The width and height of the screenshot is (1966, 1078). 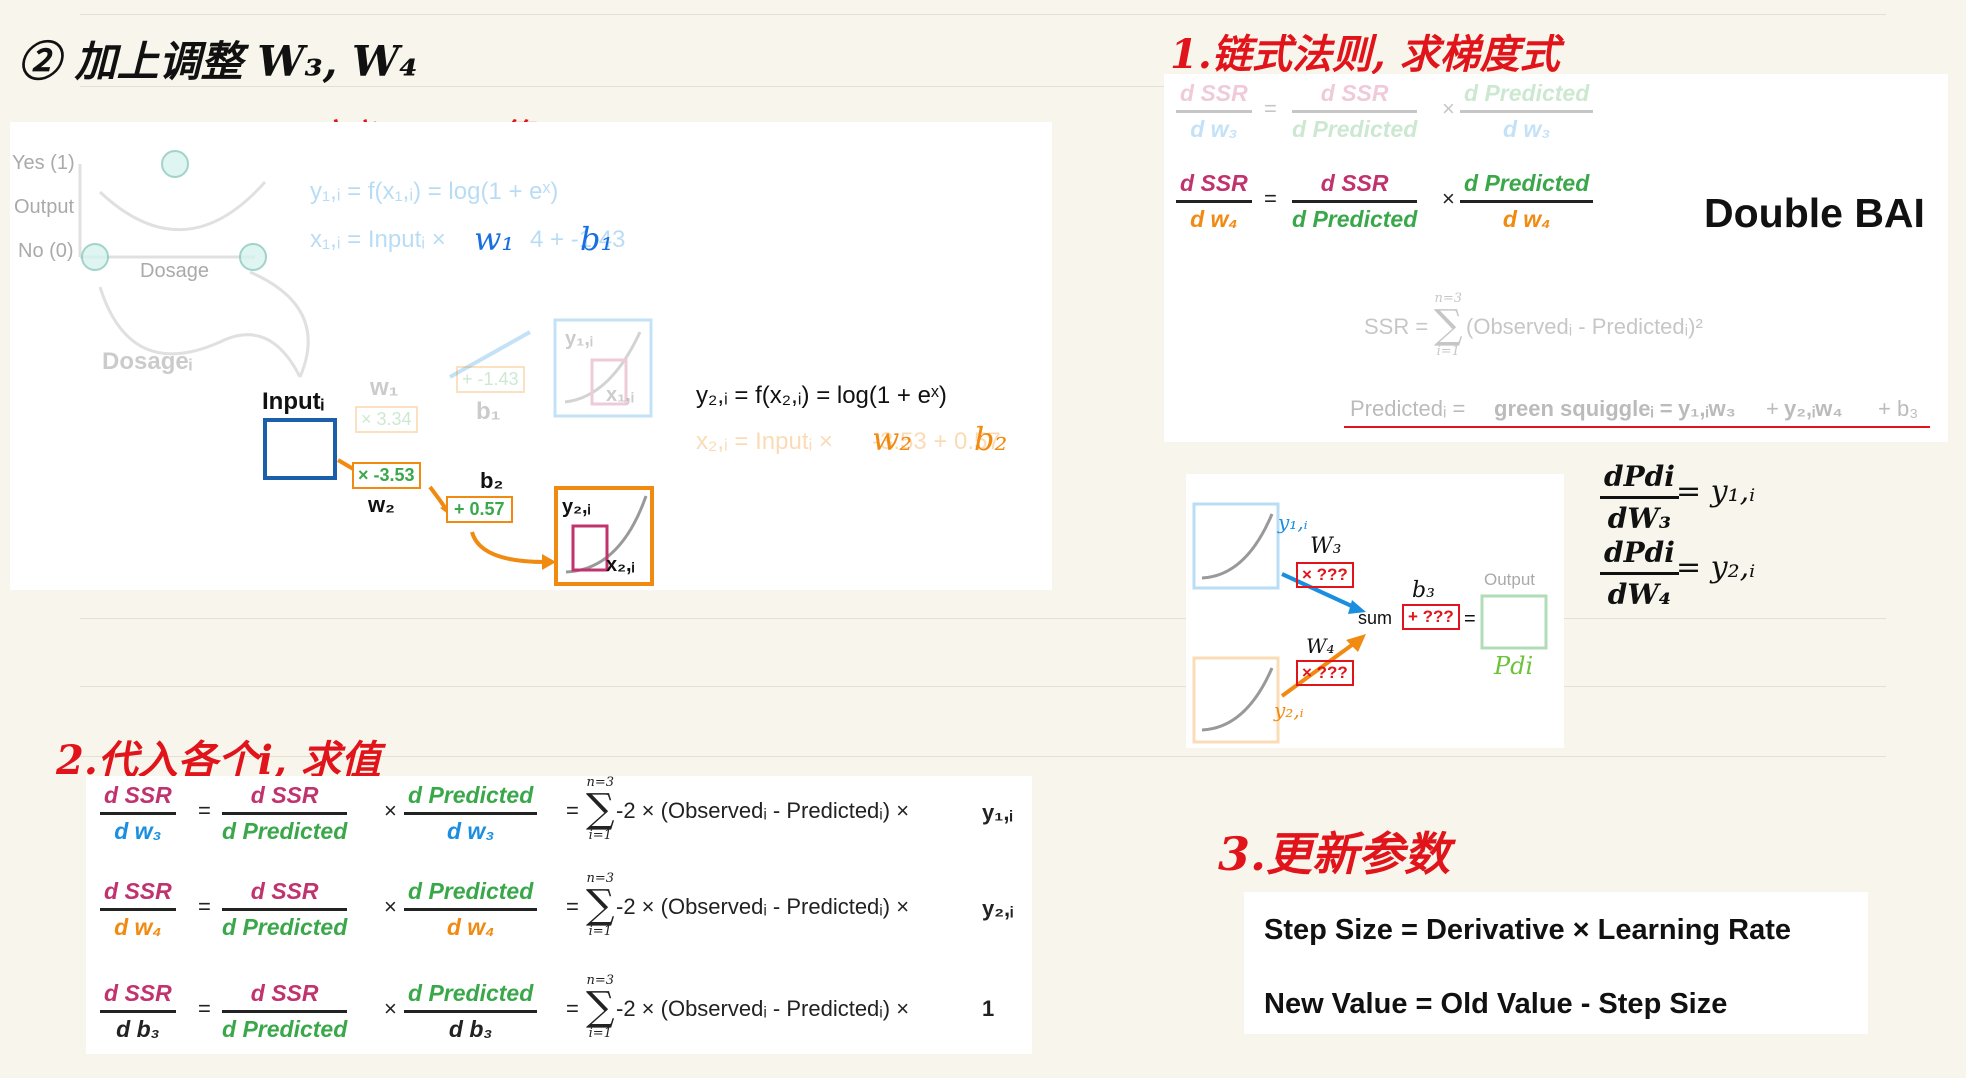 I want to click on pred-plus: +, so click(x=1772, y=408).